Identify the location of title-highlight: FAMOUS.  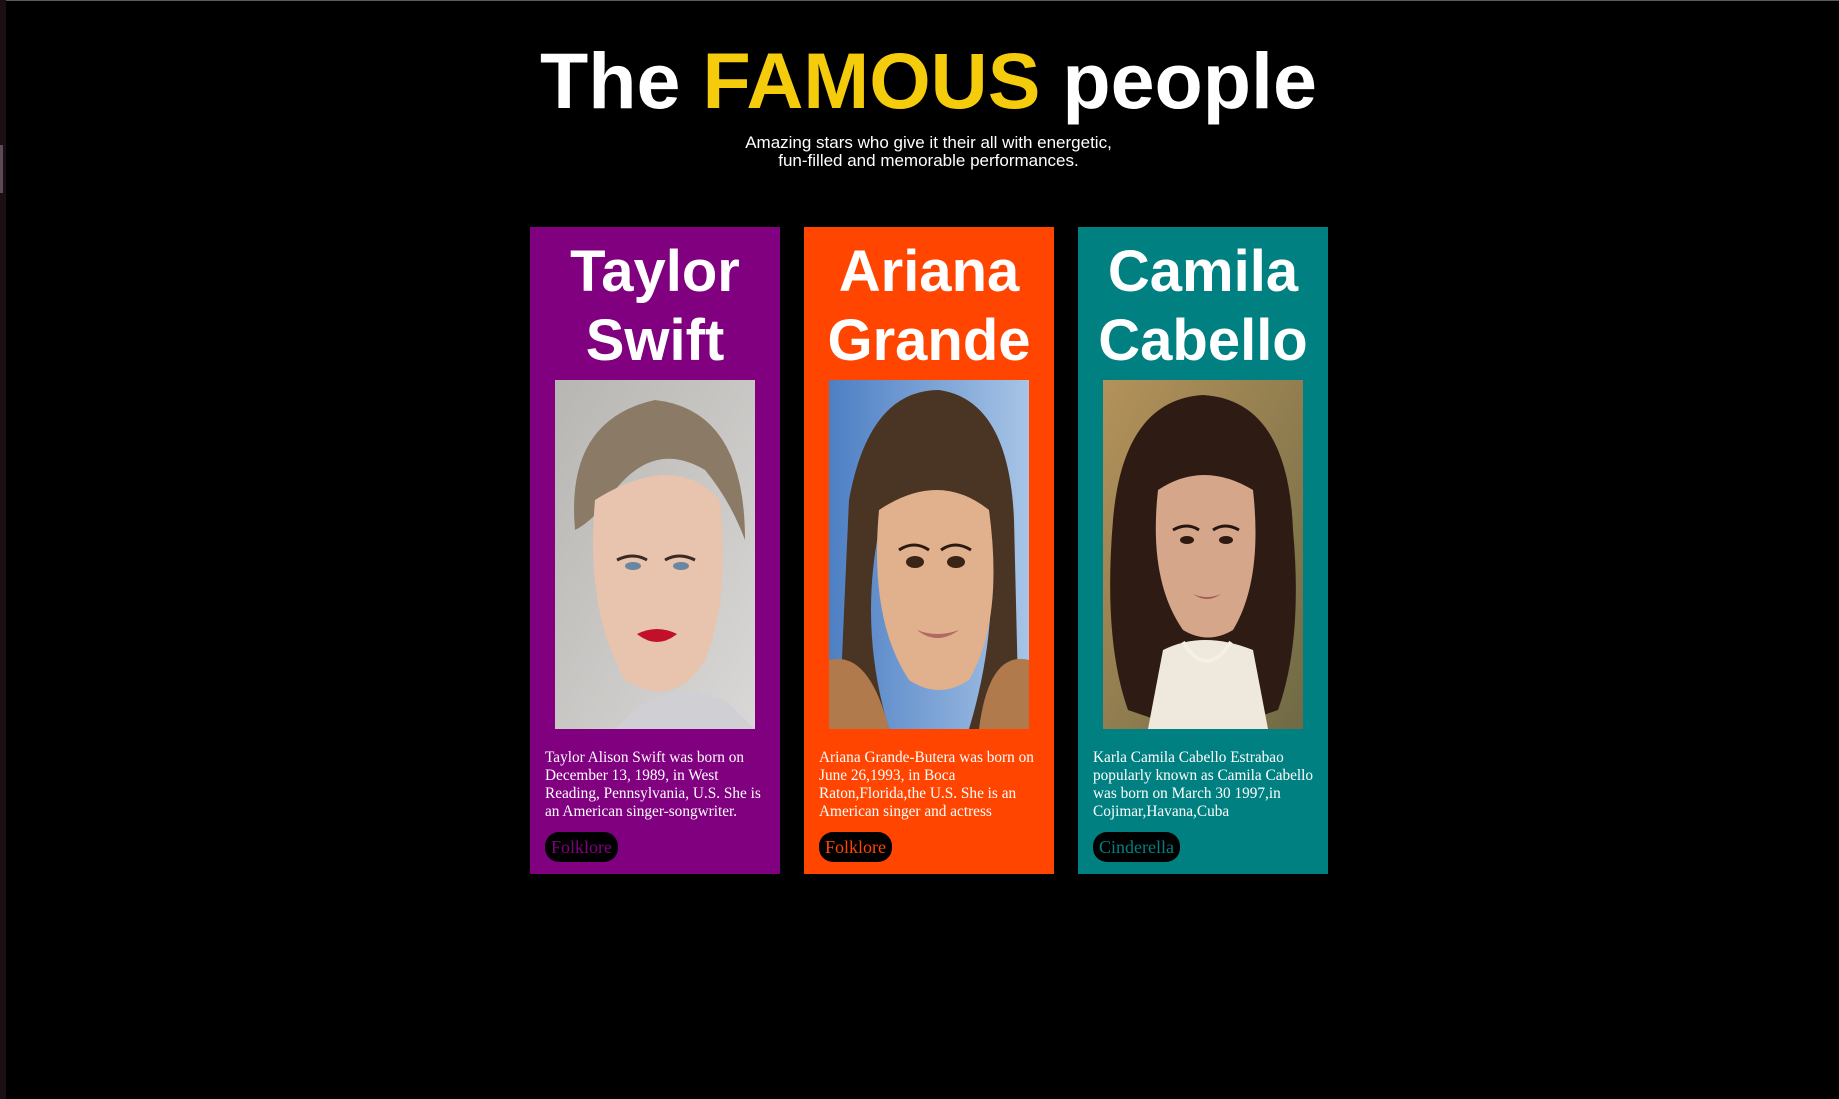
(871, 80).